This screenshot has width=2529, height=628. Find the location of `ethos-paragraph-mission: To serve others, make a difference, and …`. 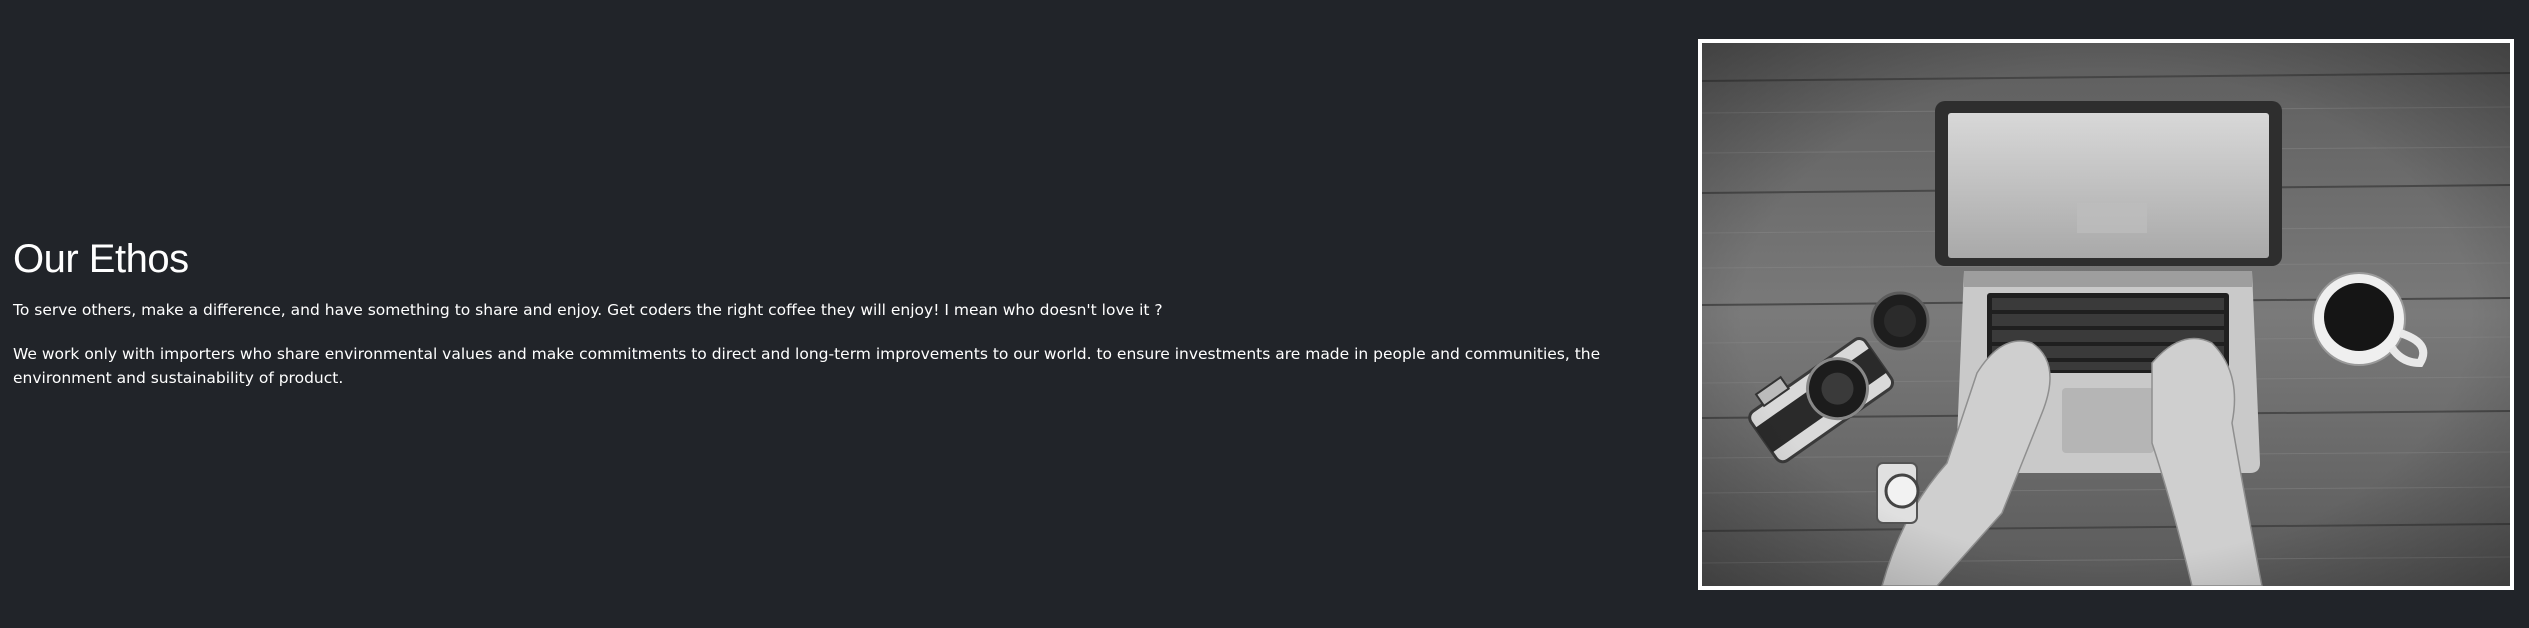

ethos-paragraph-mission: To serve others, make a difference, and … is located at coordinates (588, 310).